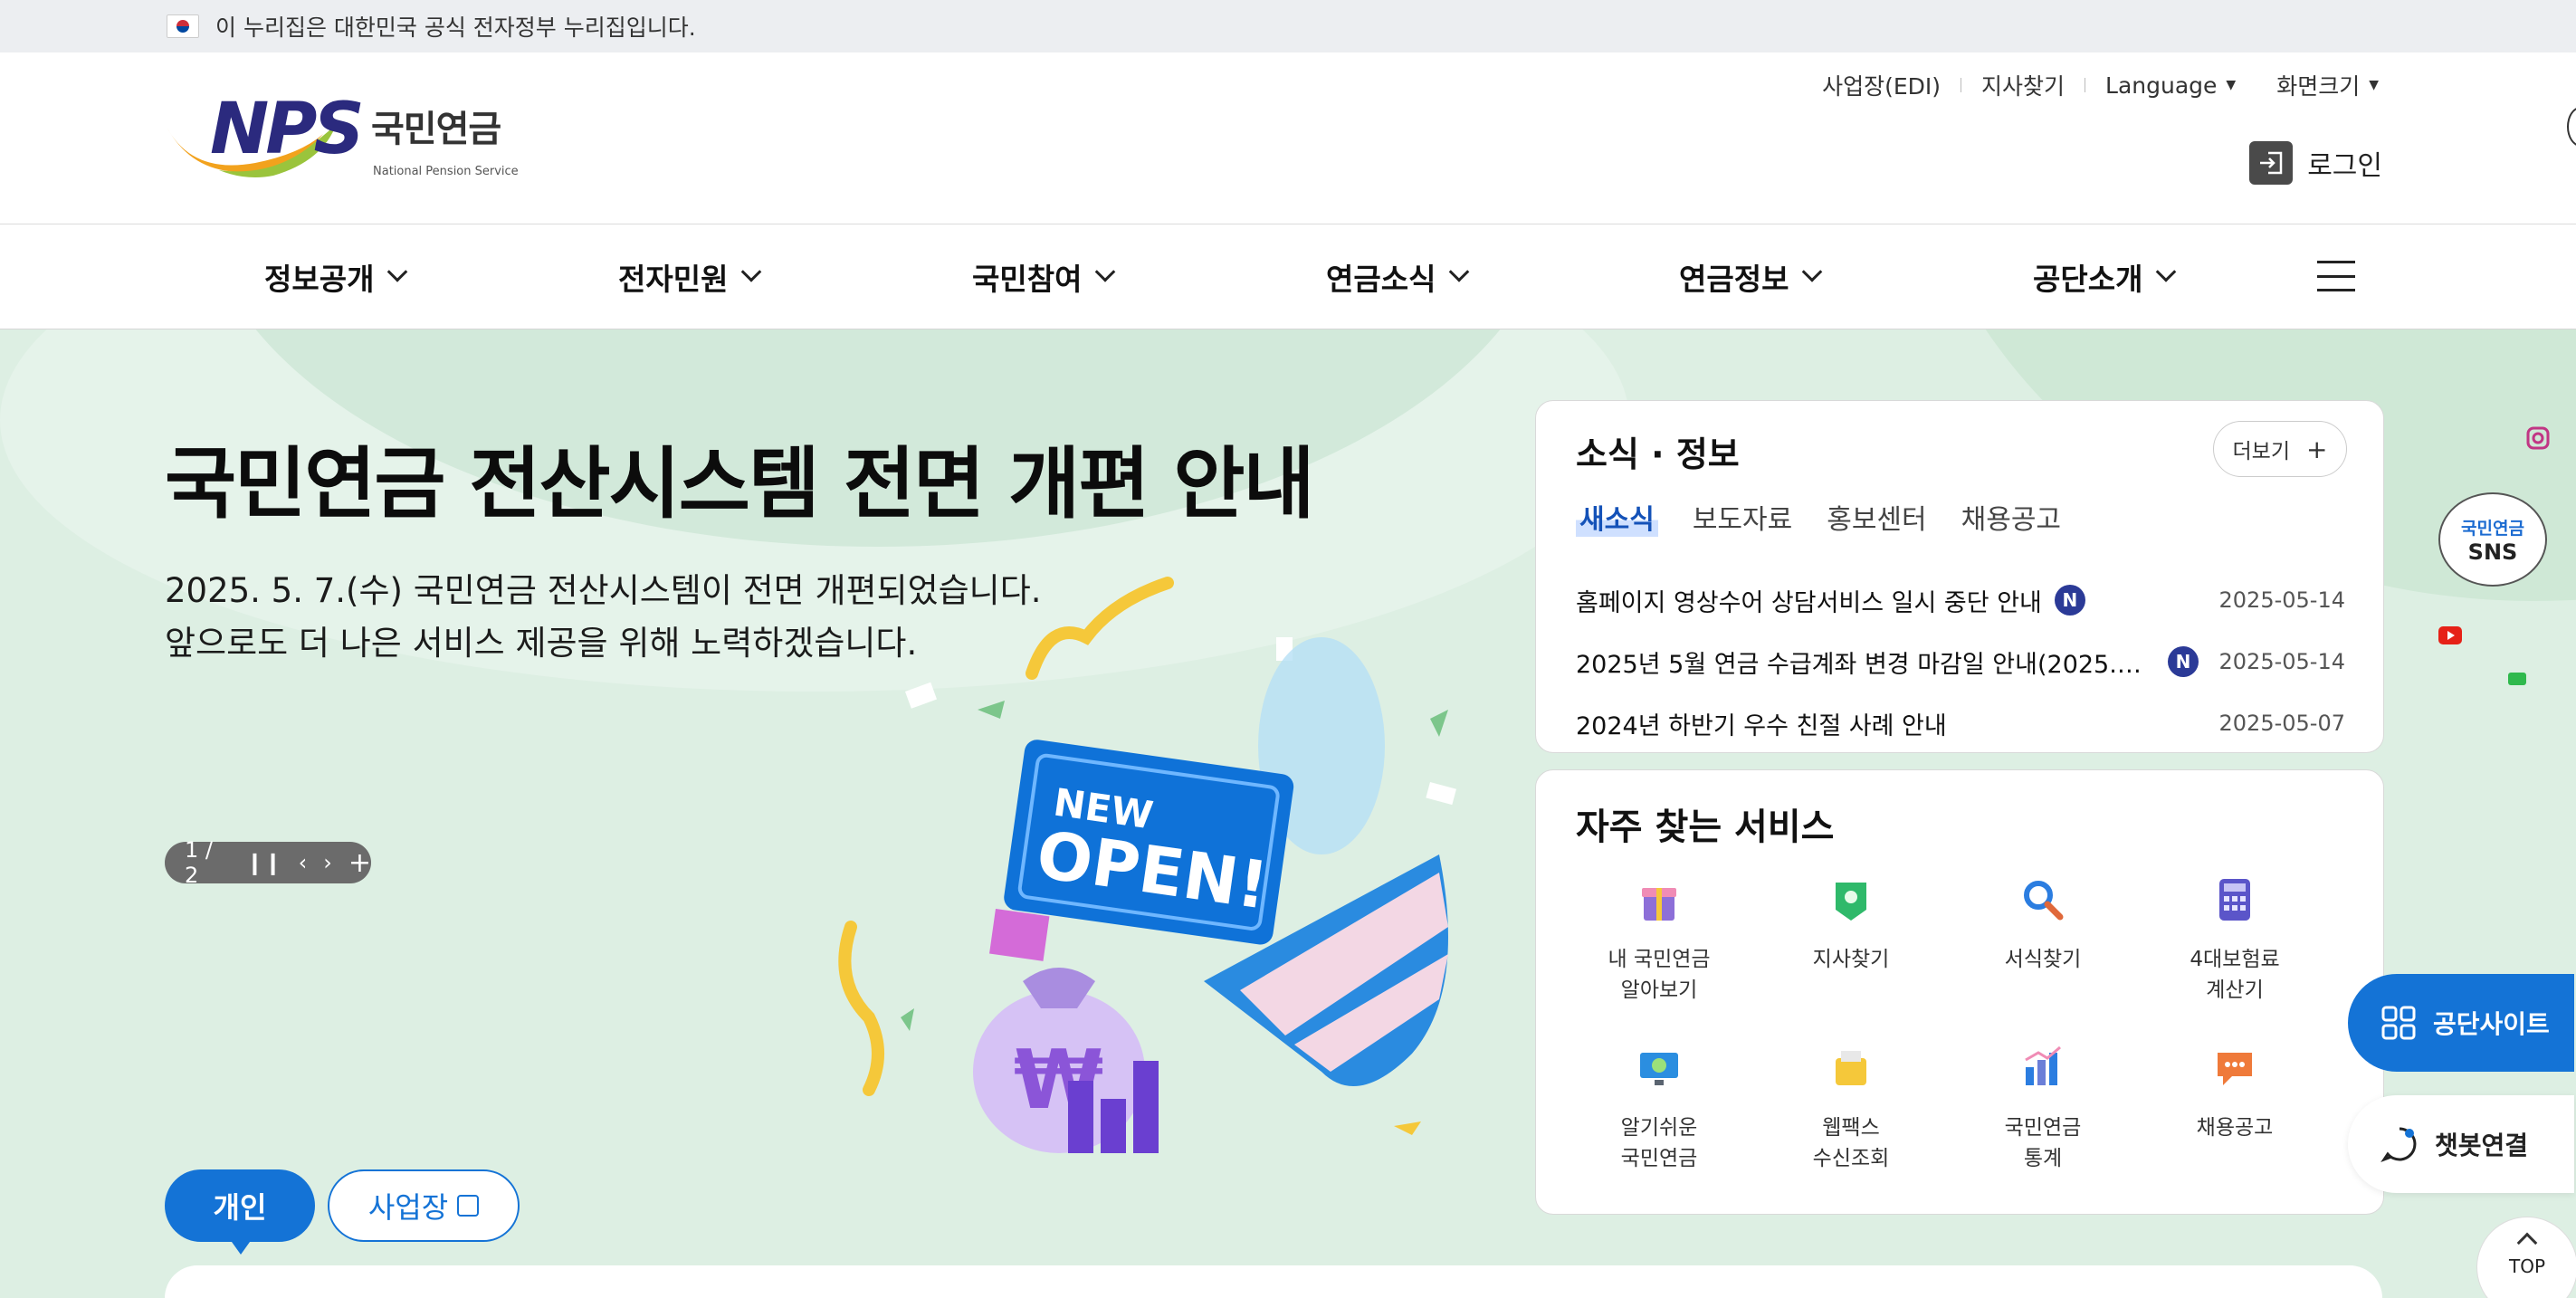 This screenshot has height=1298, width=2576. Describe the element at coordinates (2043, 1065) in the screenshot. I see `bar-chart-icon` at that location.